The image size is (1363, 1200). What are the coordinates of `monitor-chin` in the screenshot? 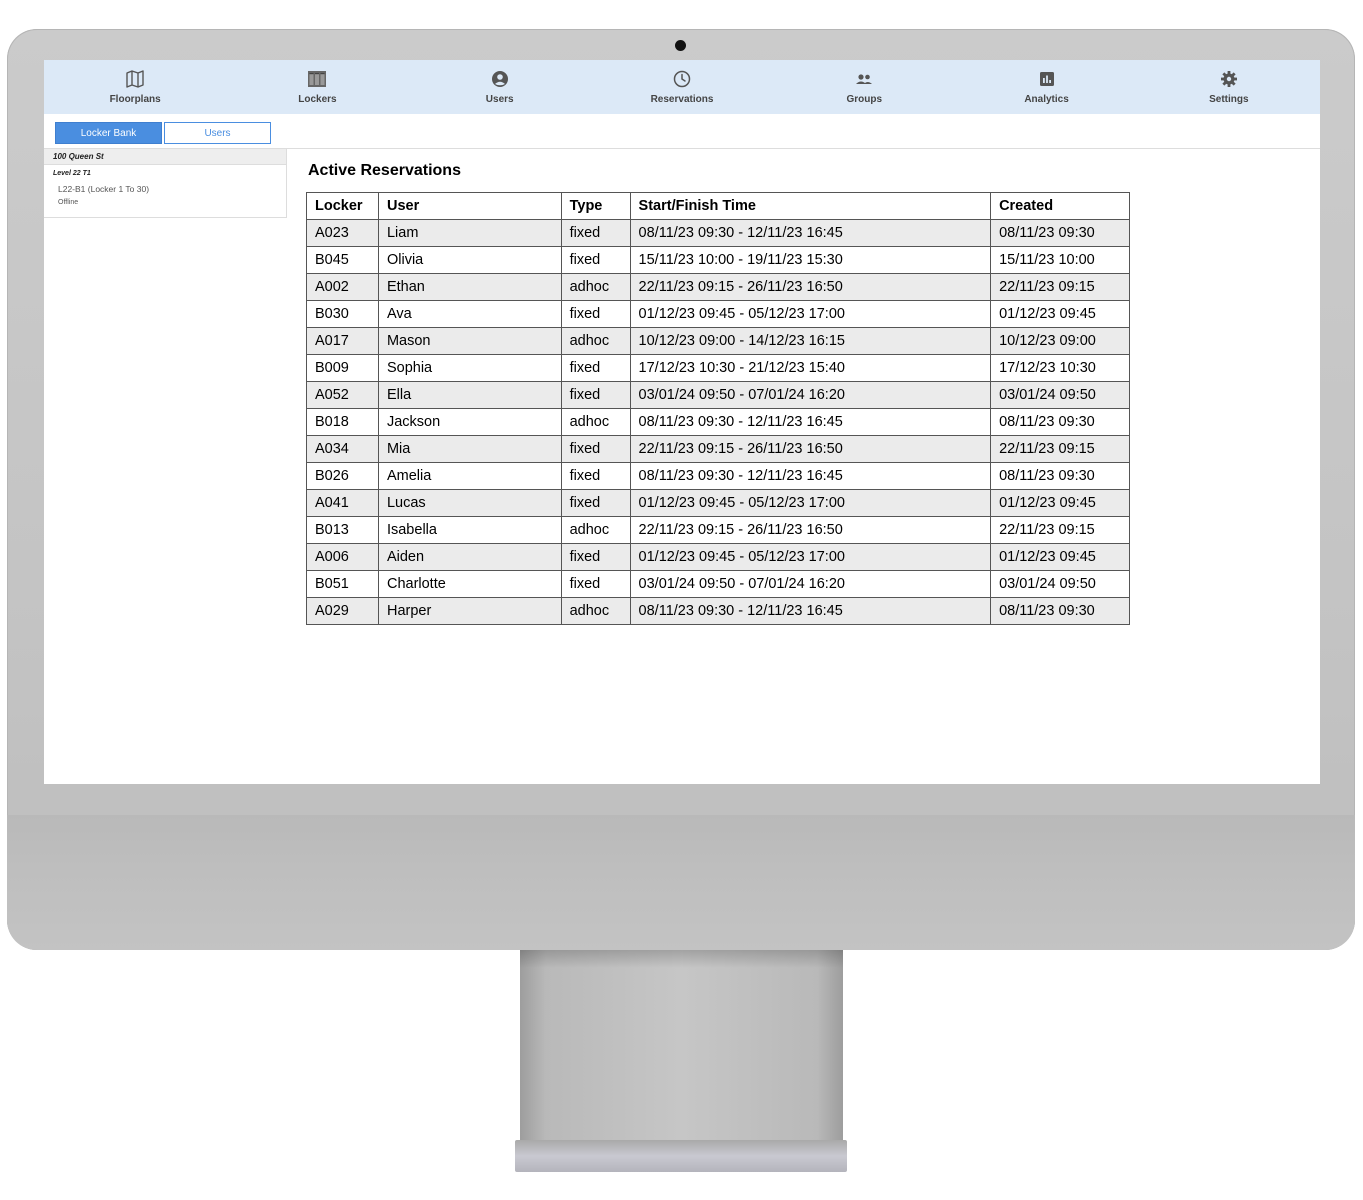 It's located at (681, 882).